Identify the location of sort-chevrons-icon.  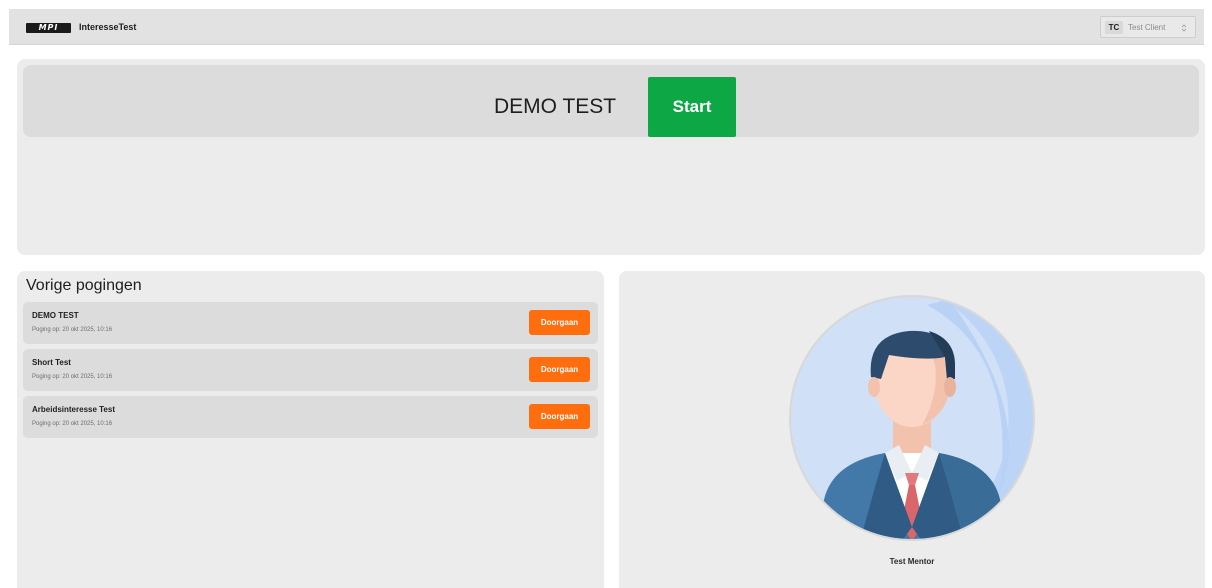
(1184, 28).